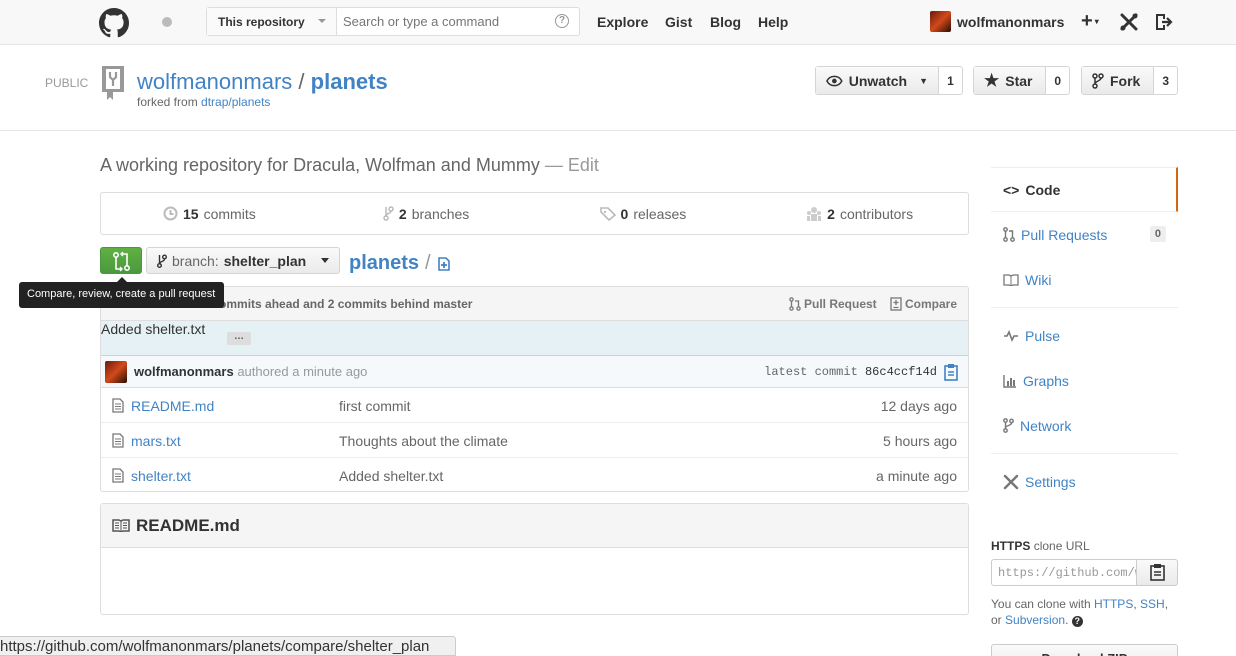 The width and height of the screenshot is (1236, 656). I want to click on sign-out-icon, so click(1163, 22).